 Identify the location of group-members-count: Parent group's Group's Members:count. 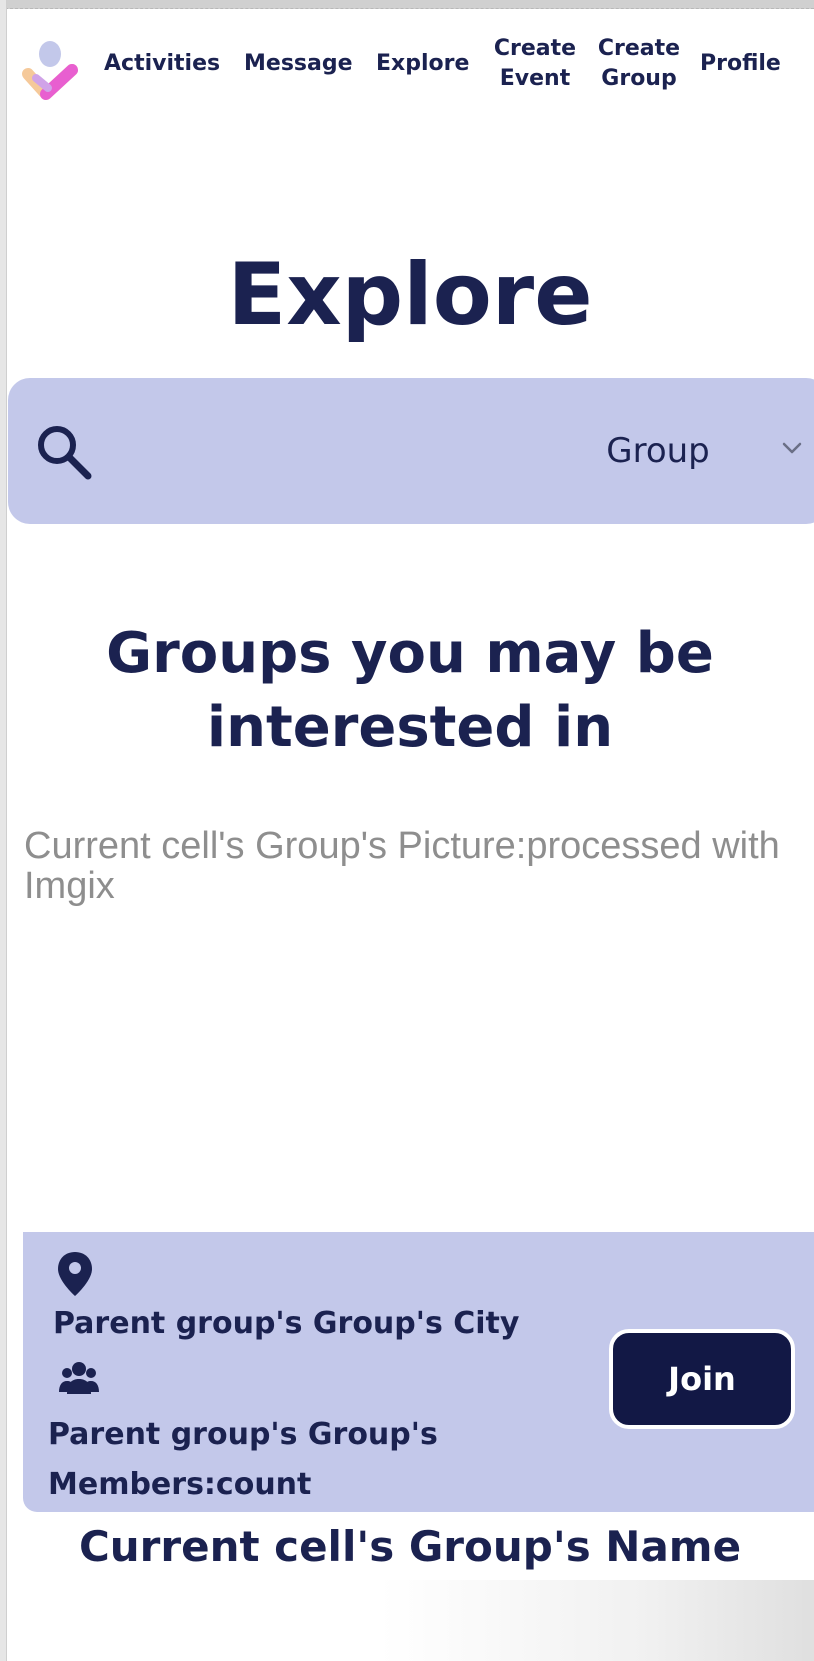
(308, 1460).